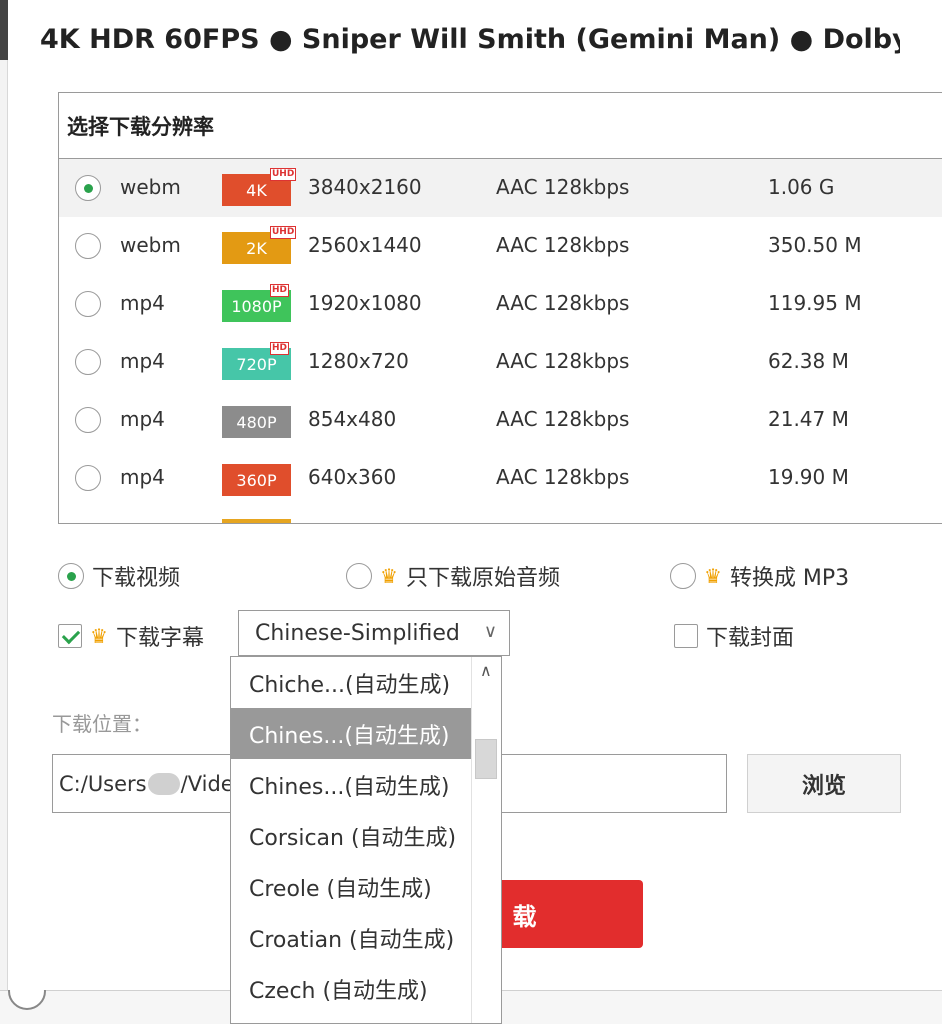 Image resolution: width=942 pixels, height=1024 pixels. I want to click on resolution-row: mp4 1080P HD 1920x1080 AAC 128kbps 119.95 M, so click(500, 304).